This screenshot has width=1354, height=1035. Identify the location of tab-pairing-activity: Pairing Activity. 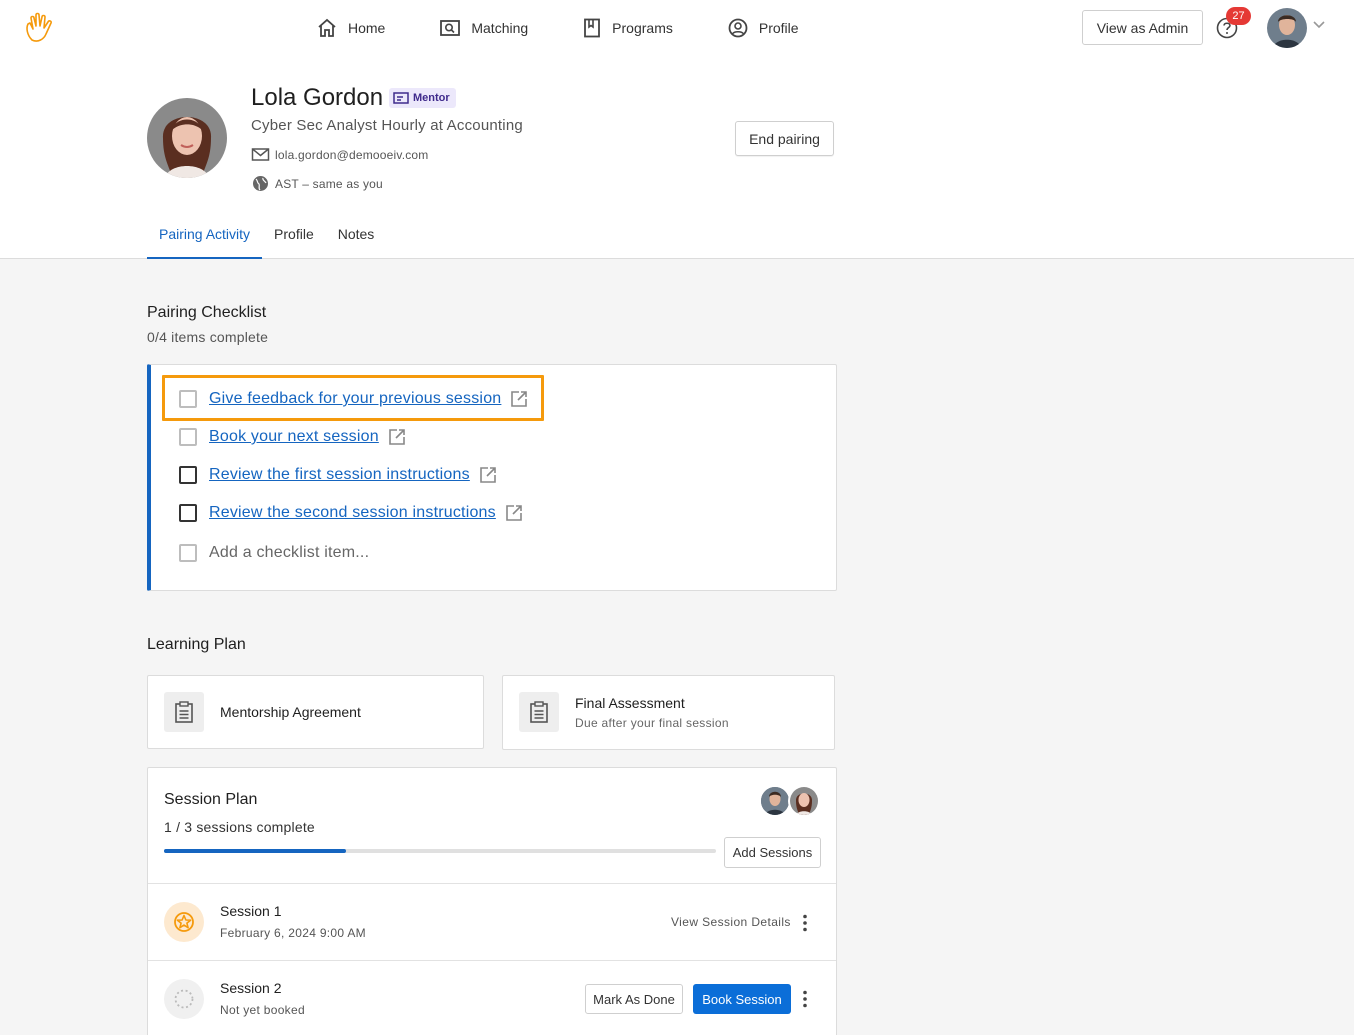
(205, 239).